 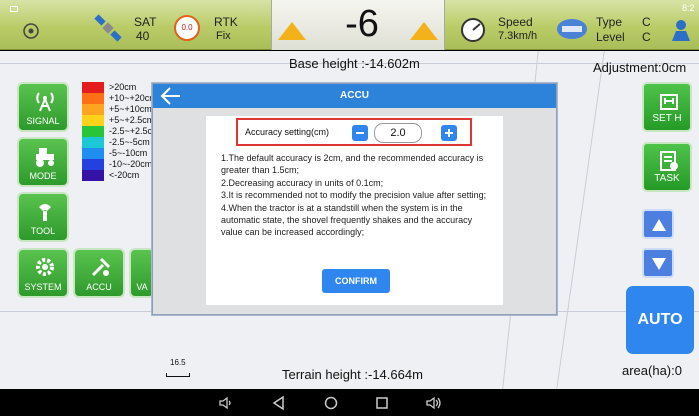 What do you see at coordinates (45, 157) in the screenshot?
I see `tractor-icon` at bounding box center [45, 157].